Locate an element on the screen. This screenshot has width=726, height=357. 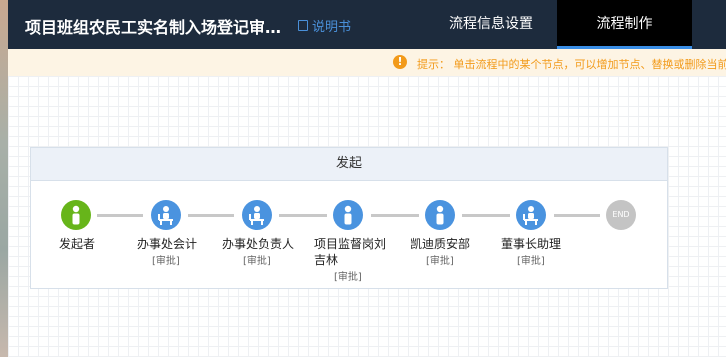
tip-text: 提示： 单击流程中的某个节点，可以增加节点、替换或删除当前节 is located at coordinates (571, 64).